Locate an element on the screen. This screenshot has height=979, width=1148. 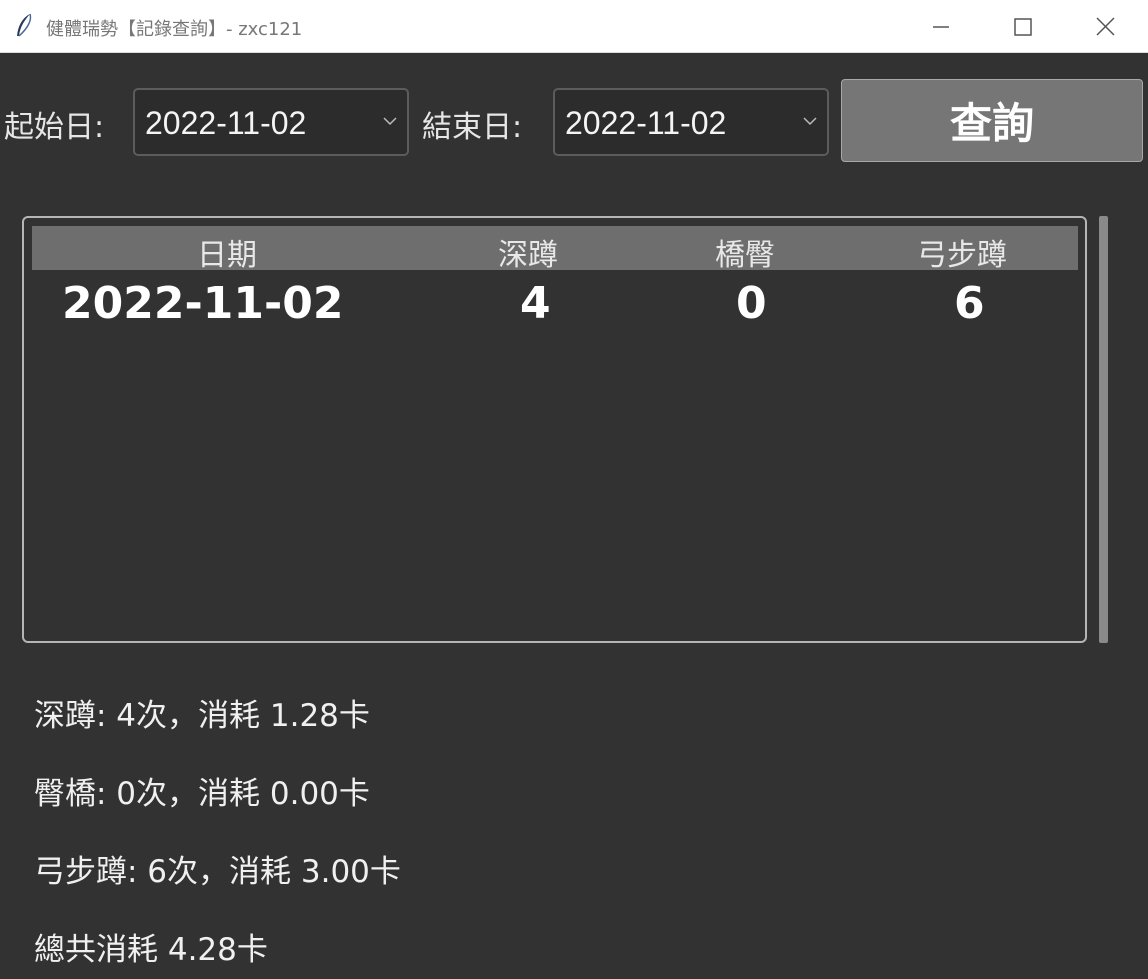
column-header-lunge: 弓步蹲 is located at coordinates (962, 252).